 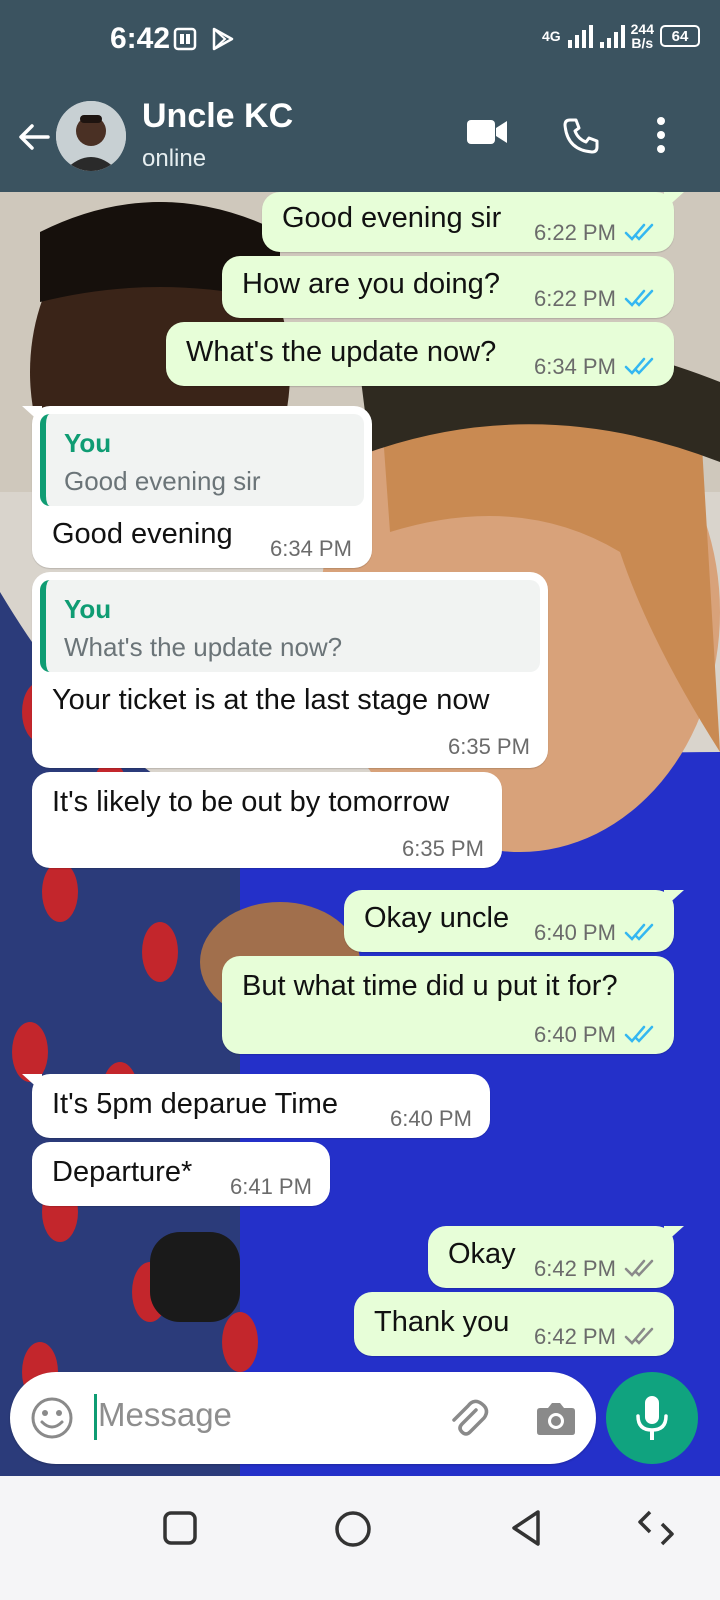 What do you see at coordinates (430, 986) in the screenshot?
I see `message-text: But what time did u put it for?` at bounding box center [430, 986].